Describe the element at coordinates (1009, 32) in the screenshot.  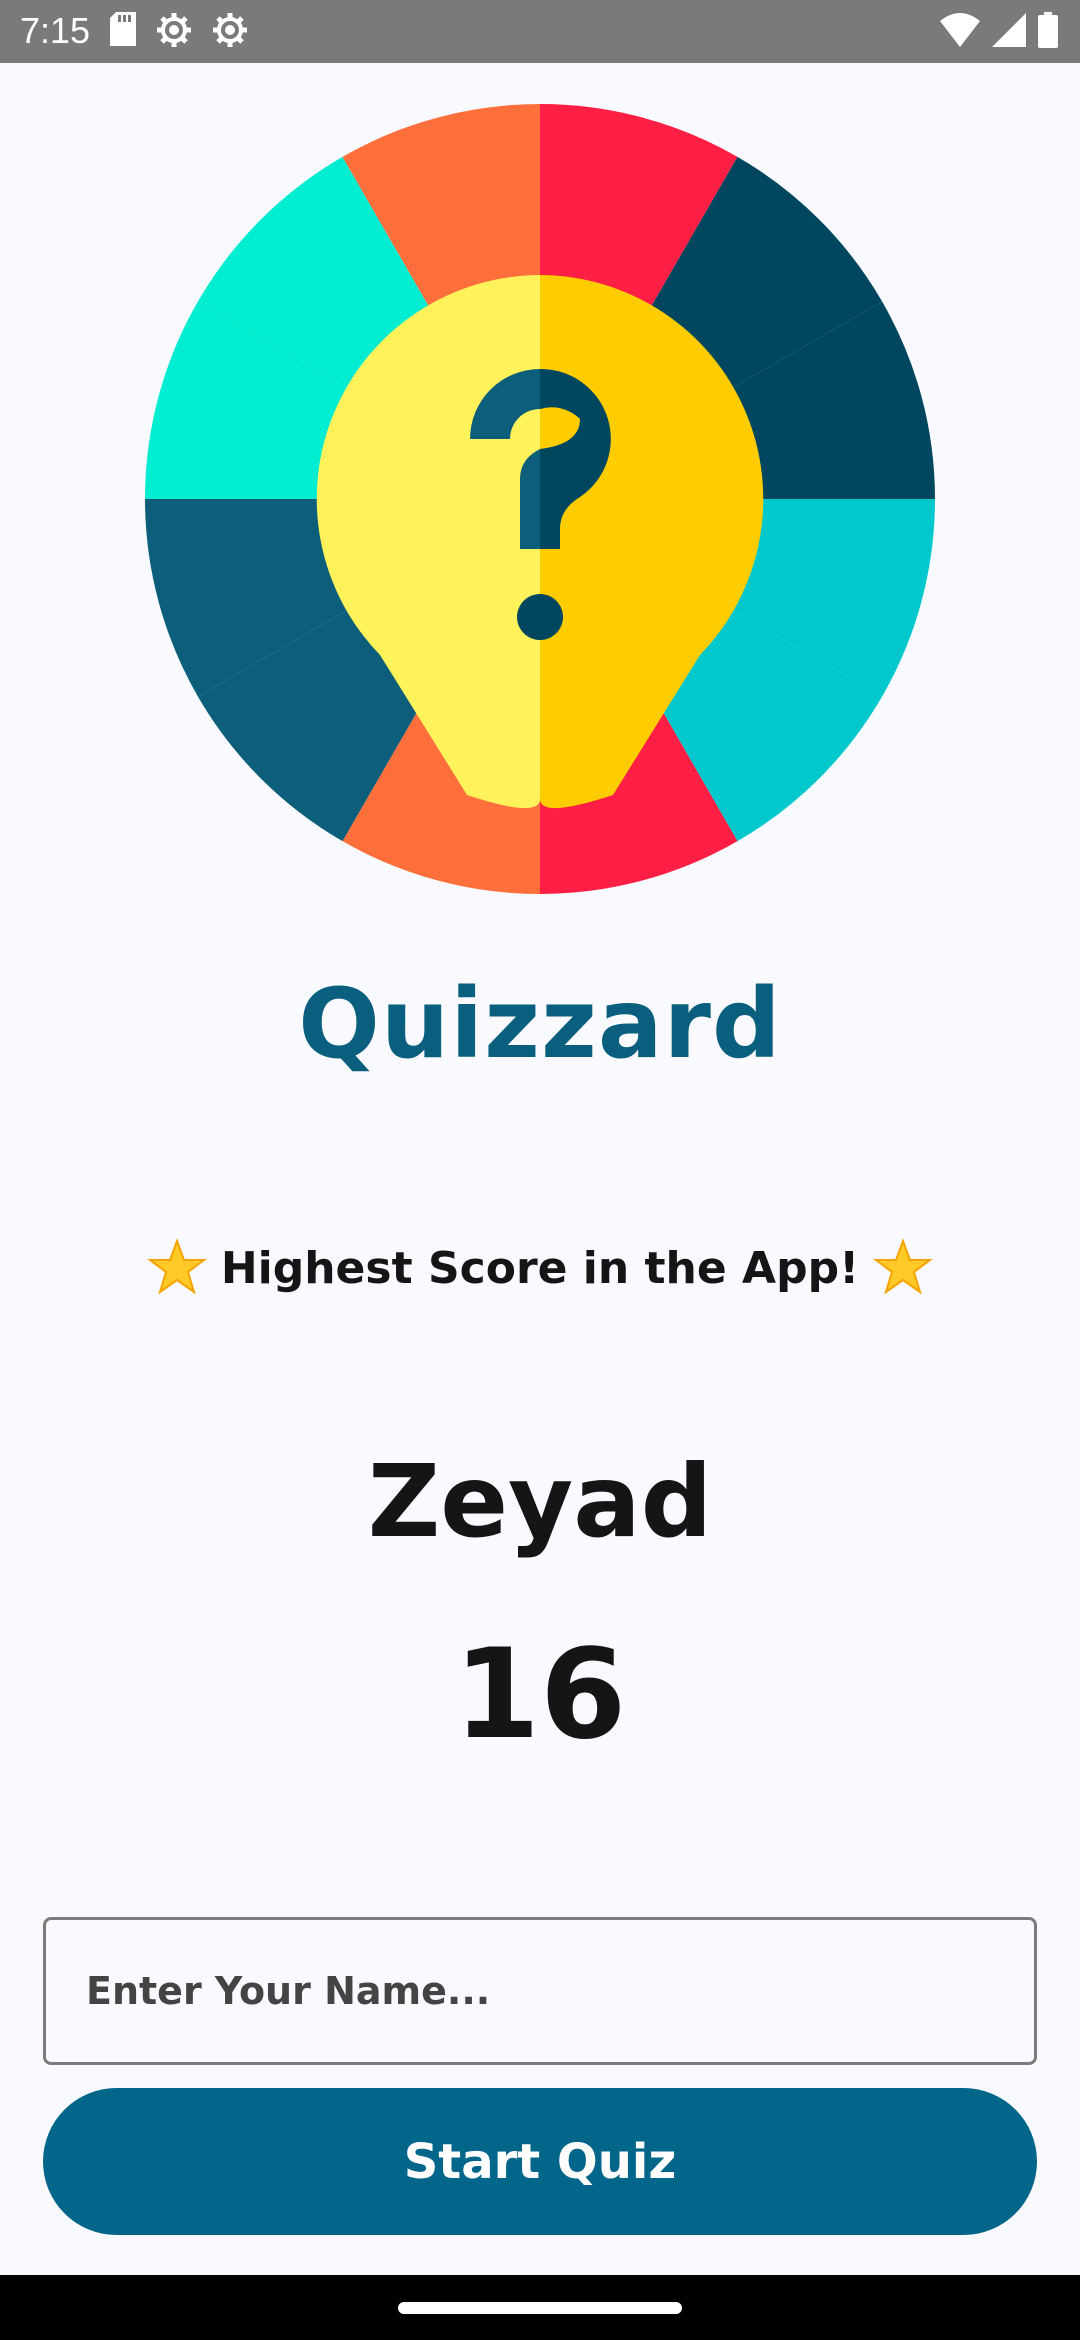
I see `signal-icon` at that location.